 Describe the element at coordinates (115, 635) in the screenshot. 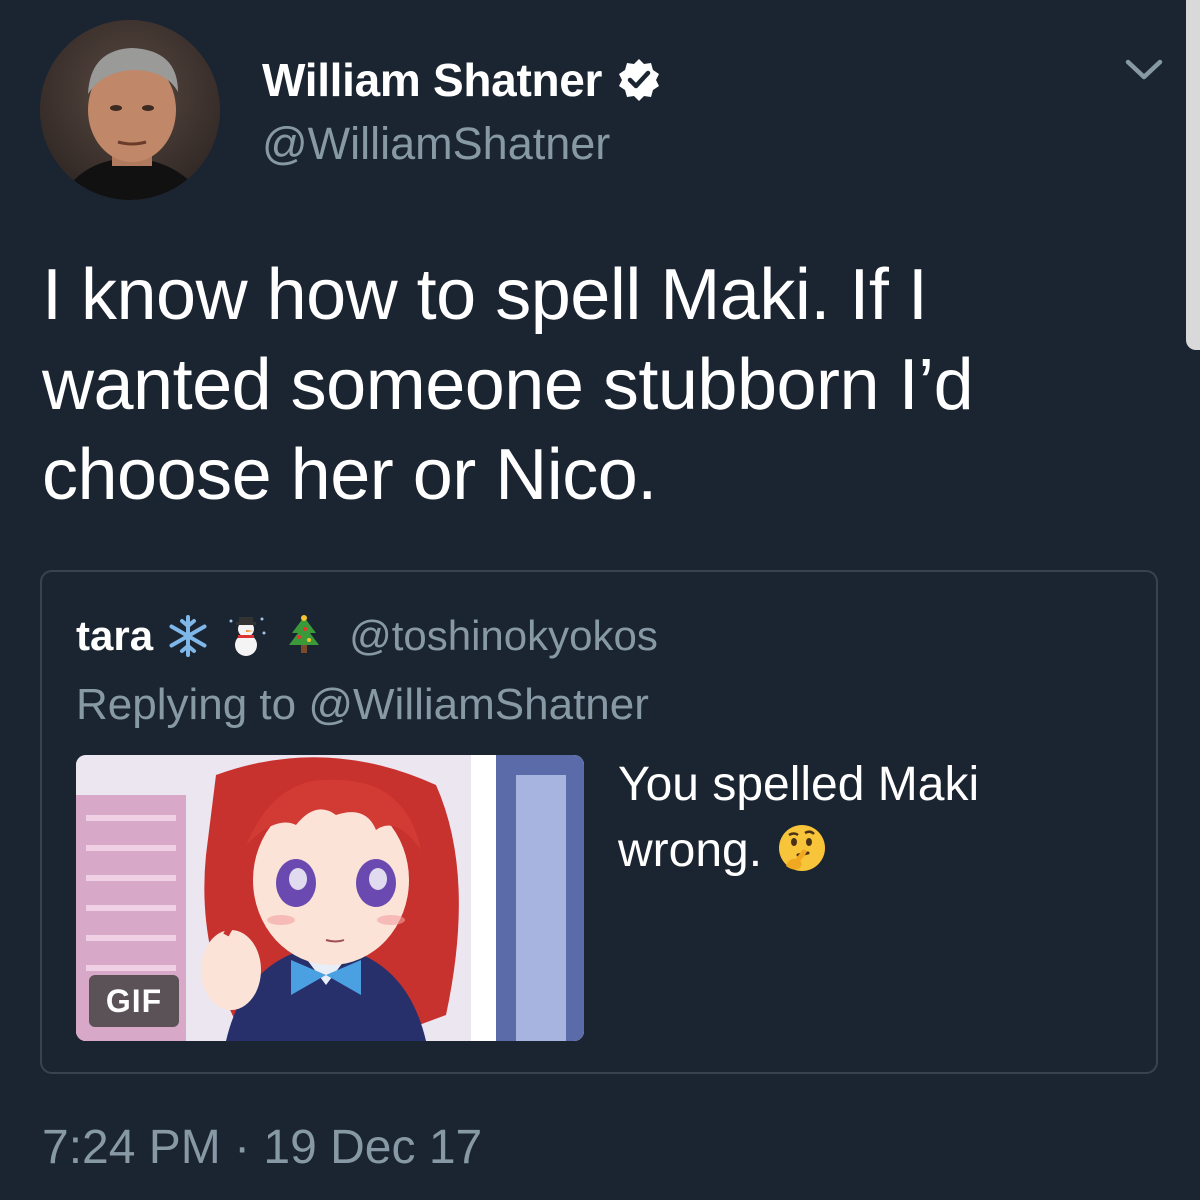

I see `quoted-author-name: tara` at that location.